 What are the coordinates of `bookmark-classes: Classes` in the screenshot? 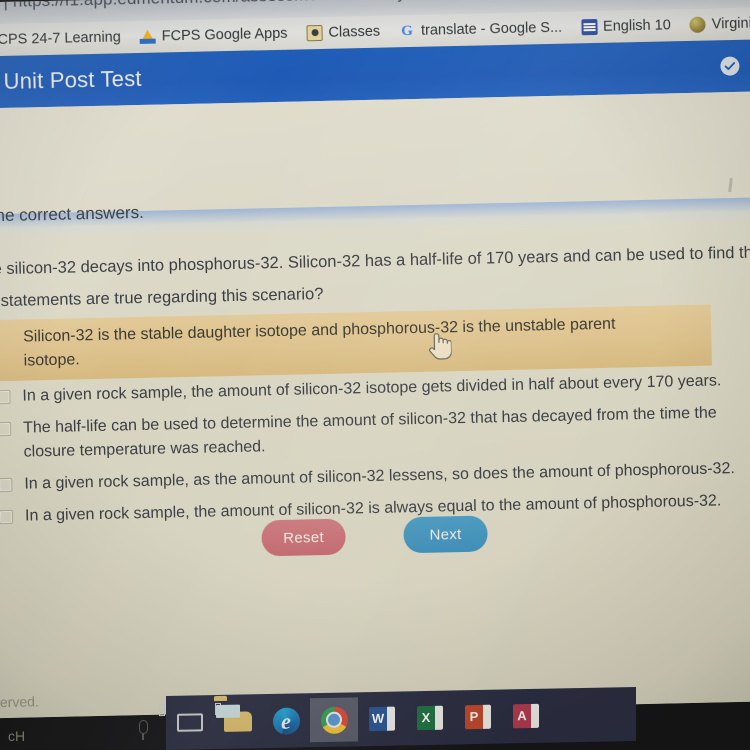 It's located at (343, 33).